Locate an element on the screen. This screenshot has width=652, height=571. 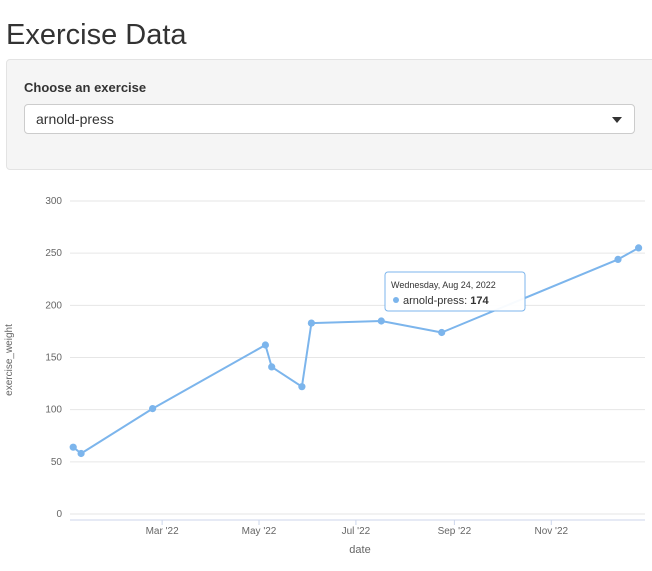
exercise-select-label: Choose an exercise is located at coordinates (85, 87).